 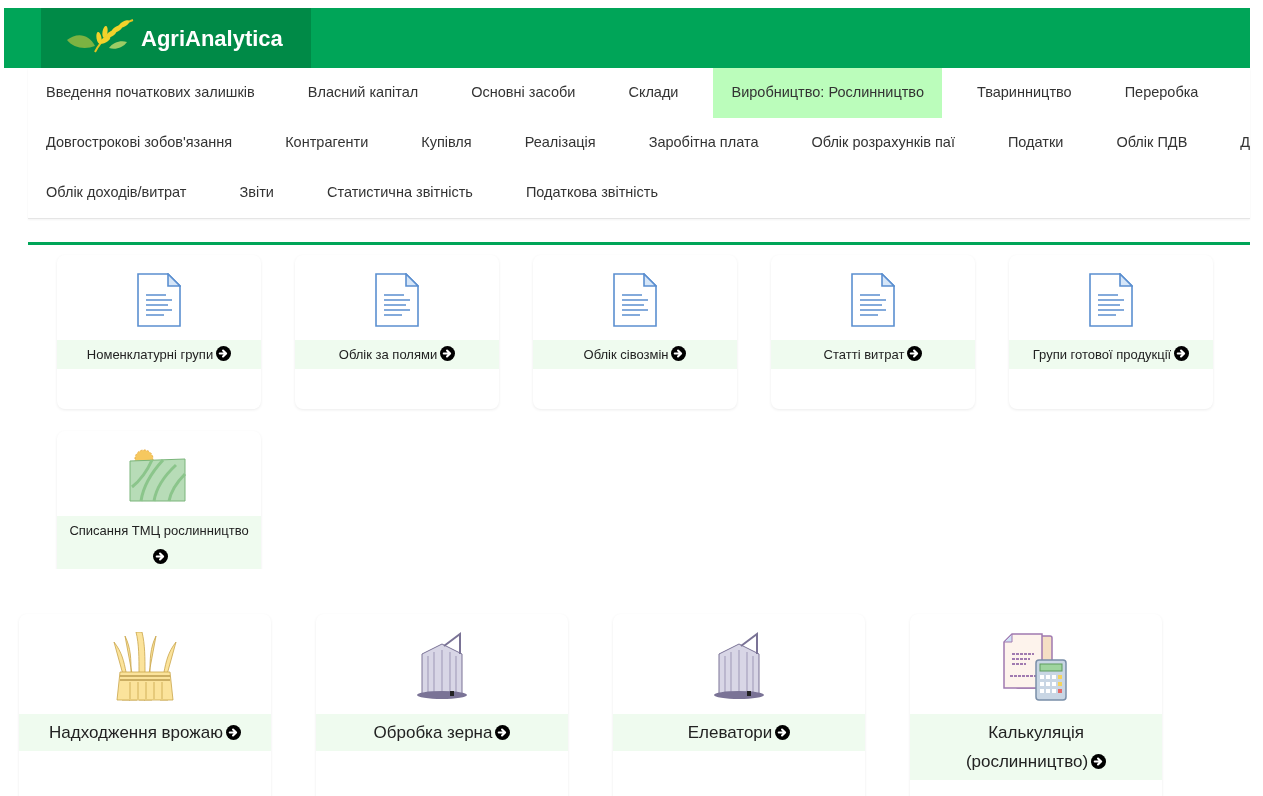 What do you see at coordinates (145, 732) in the screenshot?
I see `card-link: Надходження врожаю` at bounding box center [145, 732].